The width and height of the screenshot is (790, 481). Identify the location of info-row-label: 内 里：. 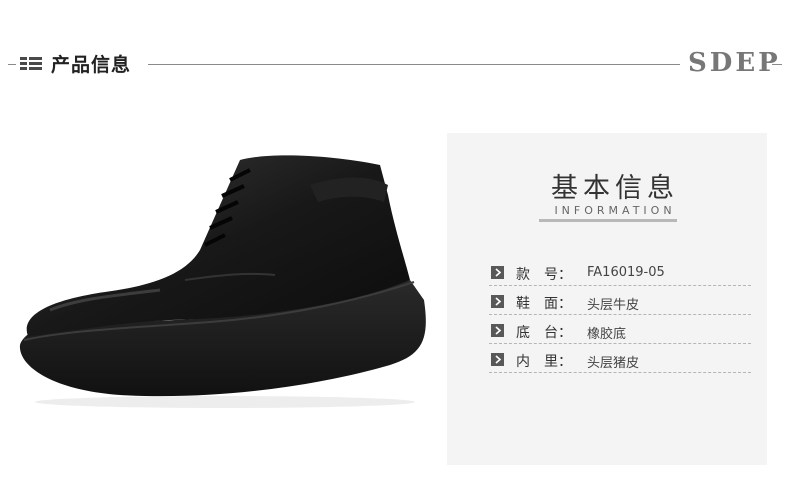
(544, 362).